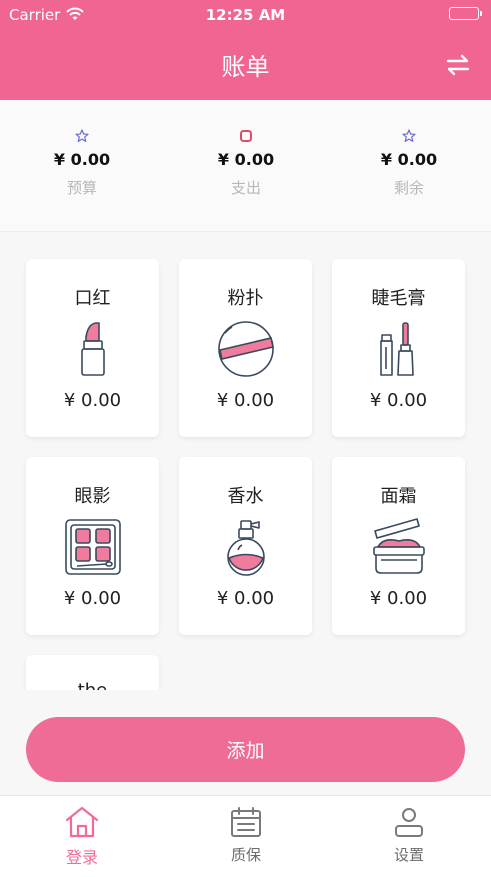 This screenshot has width=491, height=877. Describe the element at coordinates (246, 822) in the screenshot. I see `calendar-icon` at that location.